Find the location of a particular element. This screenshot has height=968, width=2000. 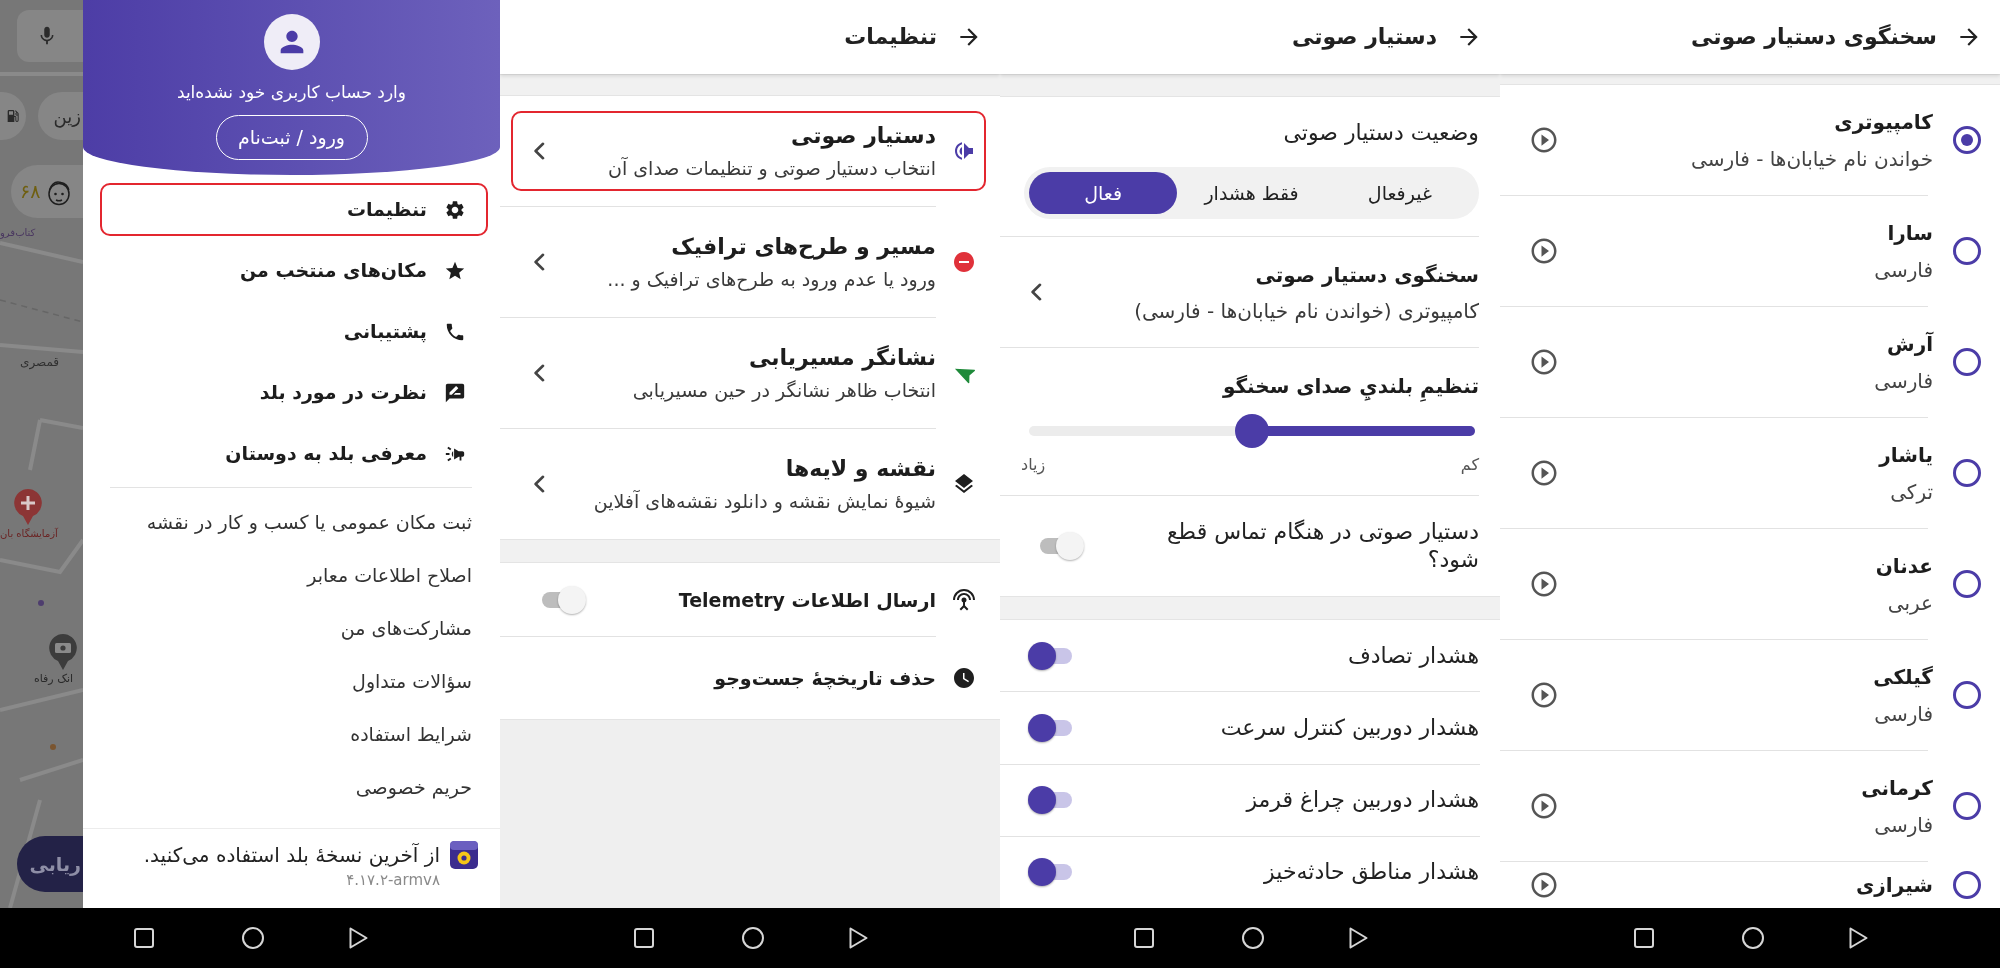

drawer-menu-item: پشتیبانی is located at coordinates (294, 331).